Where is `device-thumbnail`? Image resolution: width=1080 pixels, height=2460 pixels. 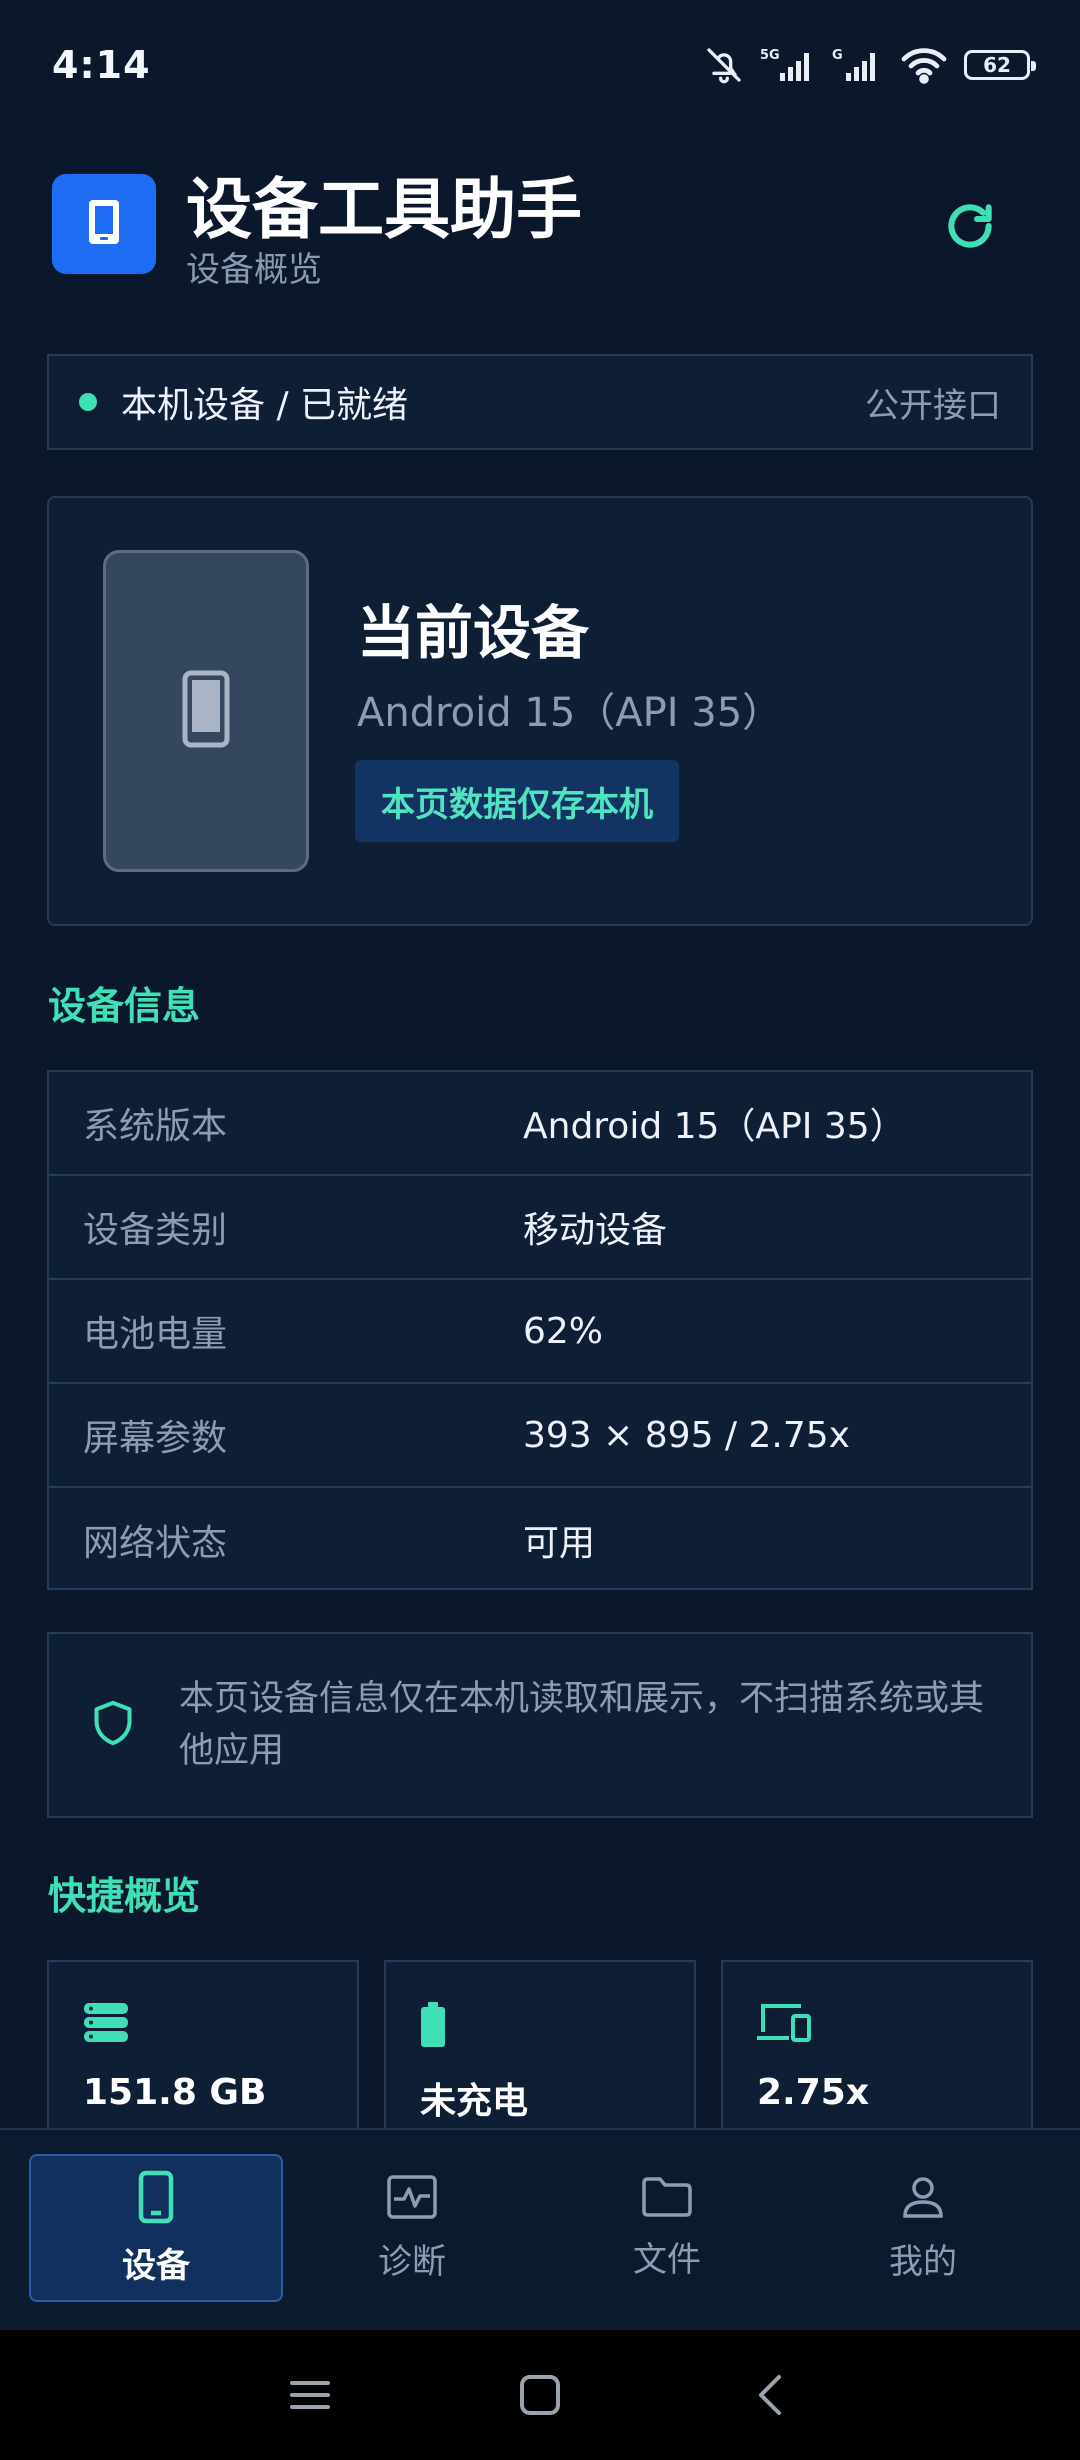
device-thumbnail is located at coordinates (206, 711).